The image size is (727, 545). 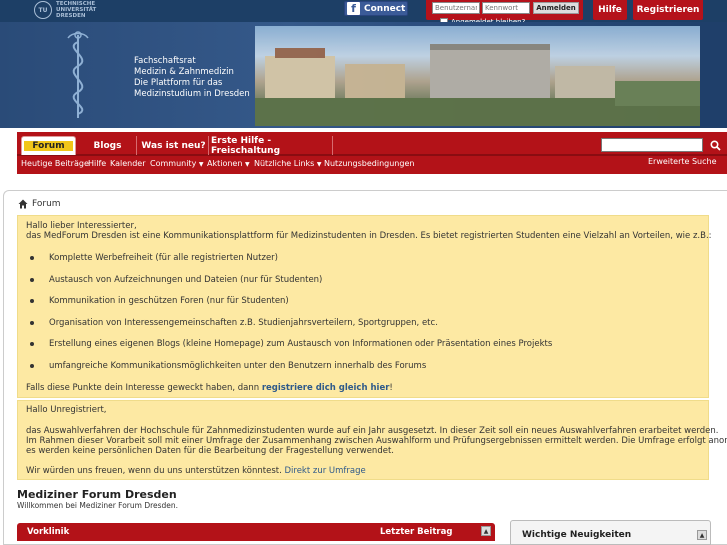 I want to click on facebook-connect-button: f Connect, so click(x=376, y=8).